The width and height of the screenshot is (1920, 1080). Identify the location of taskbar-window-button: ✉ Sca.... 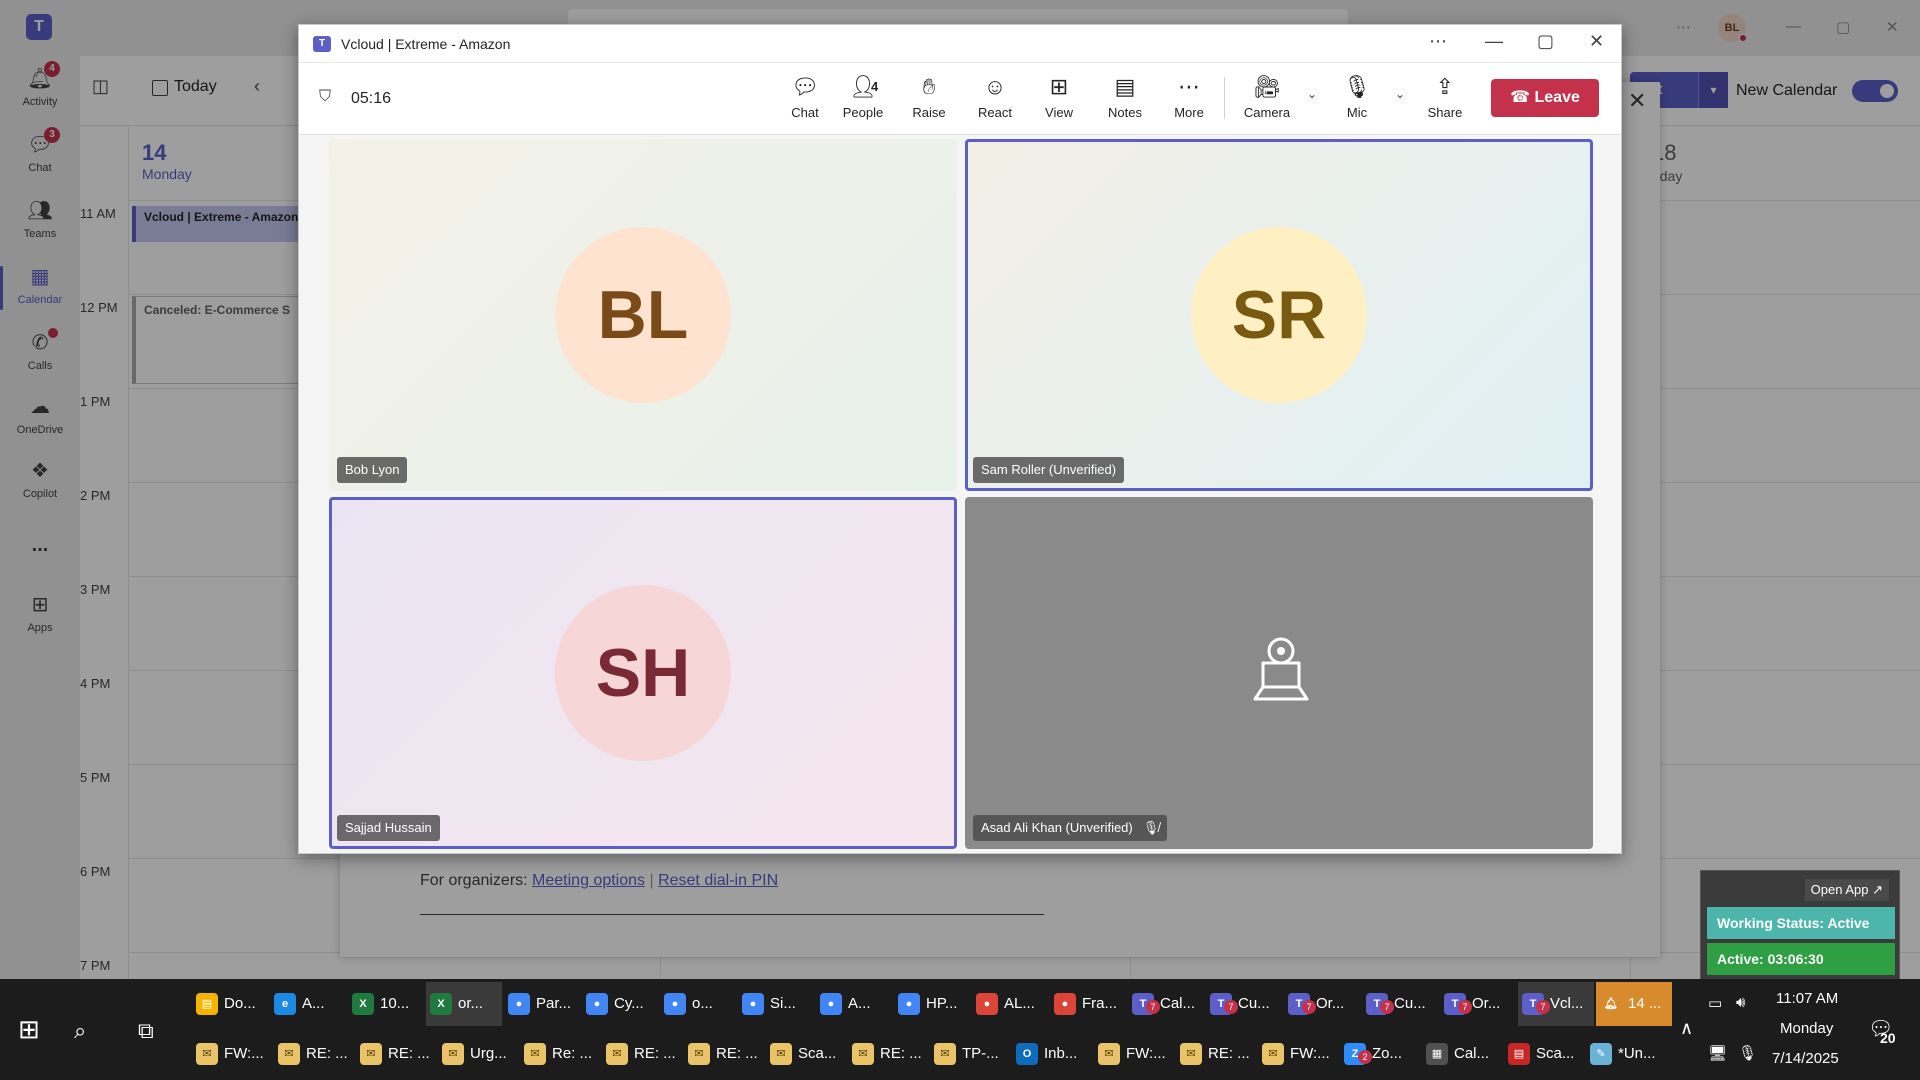
(806, 1054).